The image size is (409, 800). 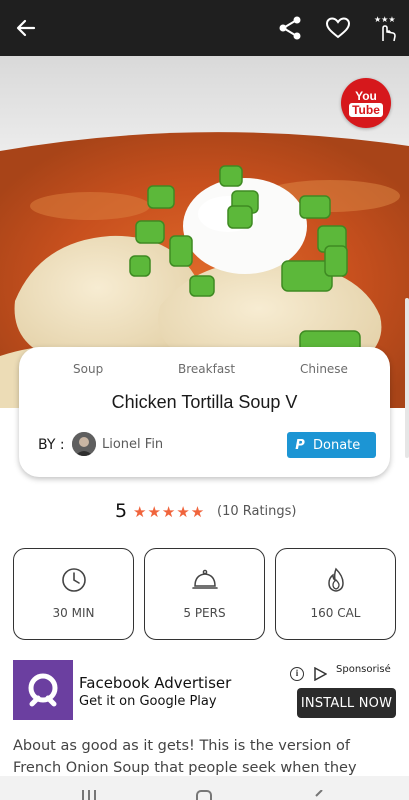 What do you see at coordinates (204, 28) in the screenshot?
I see `top-app-bar: ★★★` at bounding box center [204, 28].